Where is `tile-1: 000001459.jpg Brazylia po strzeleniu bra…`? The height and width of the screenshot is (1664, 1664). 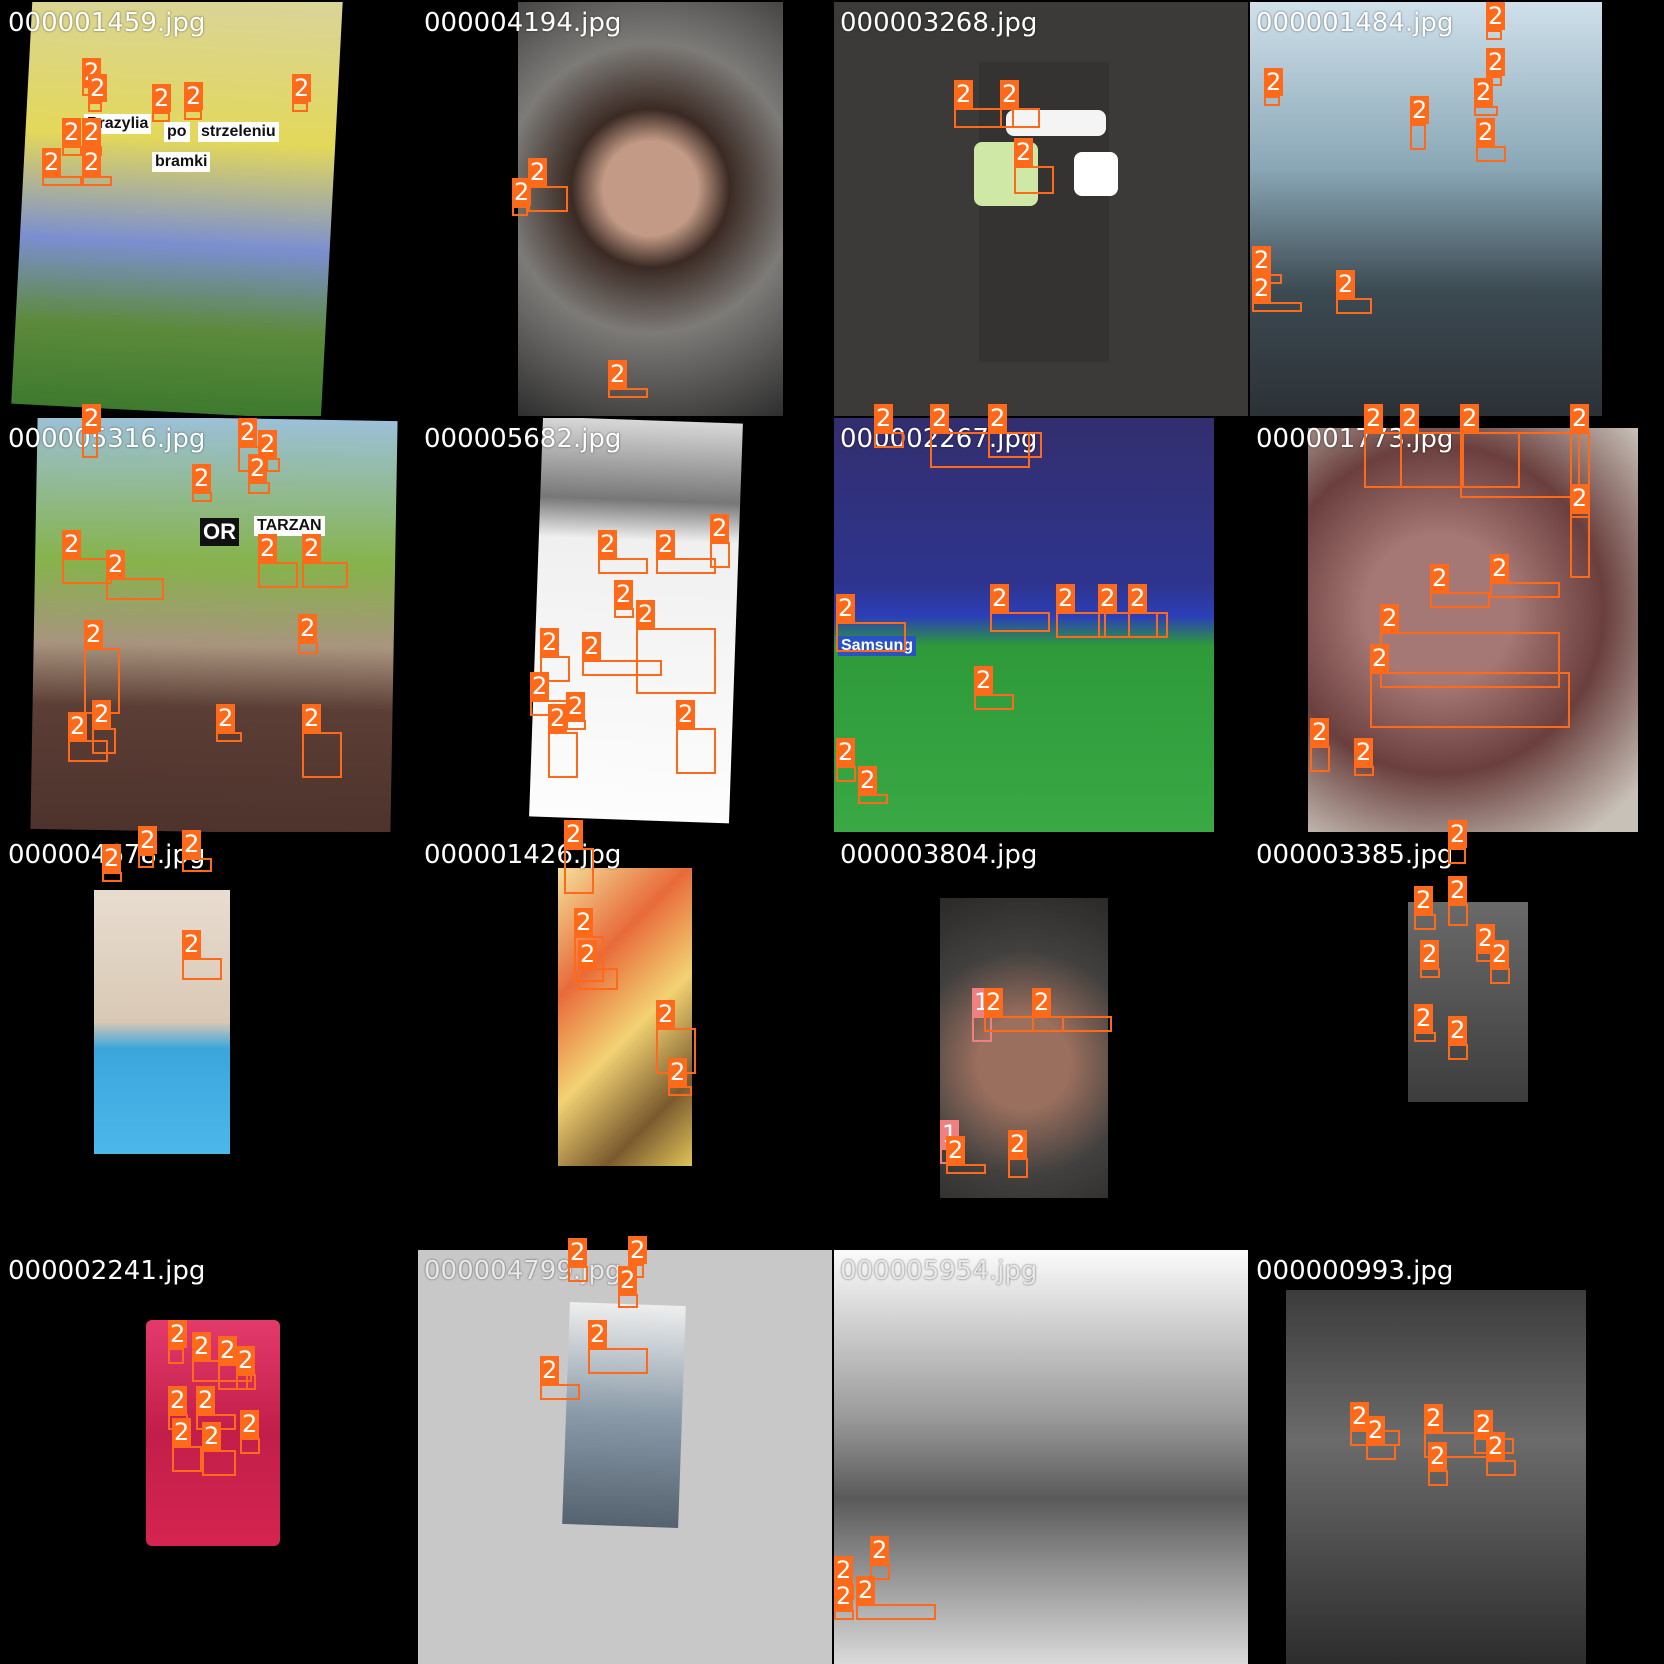 tile-1: 000001459.jpg Brazylia po strzeleniu bra… is located at coordinates (209, 209).